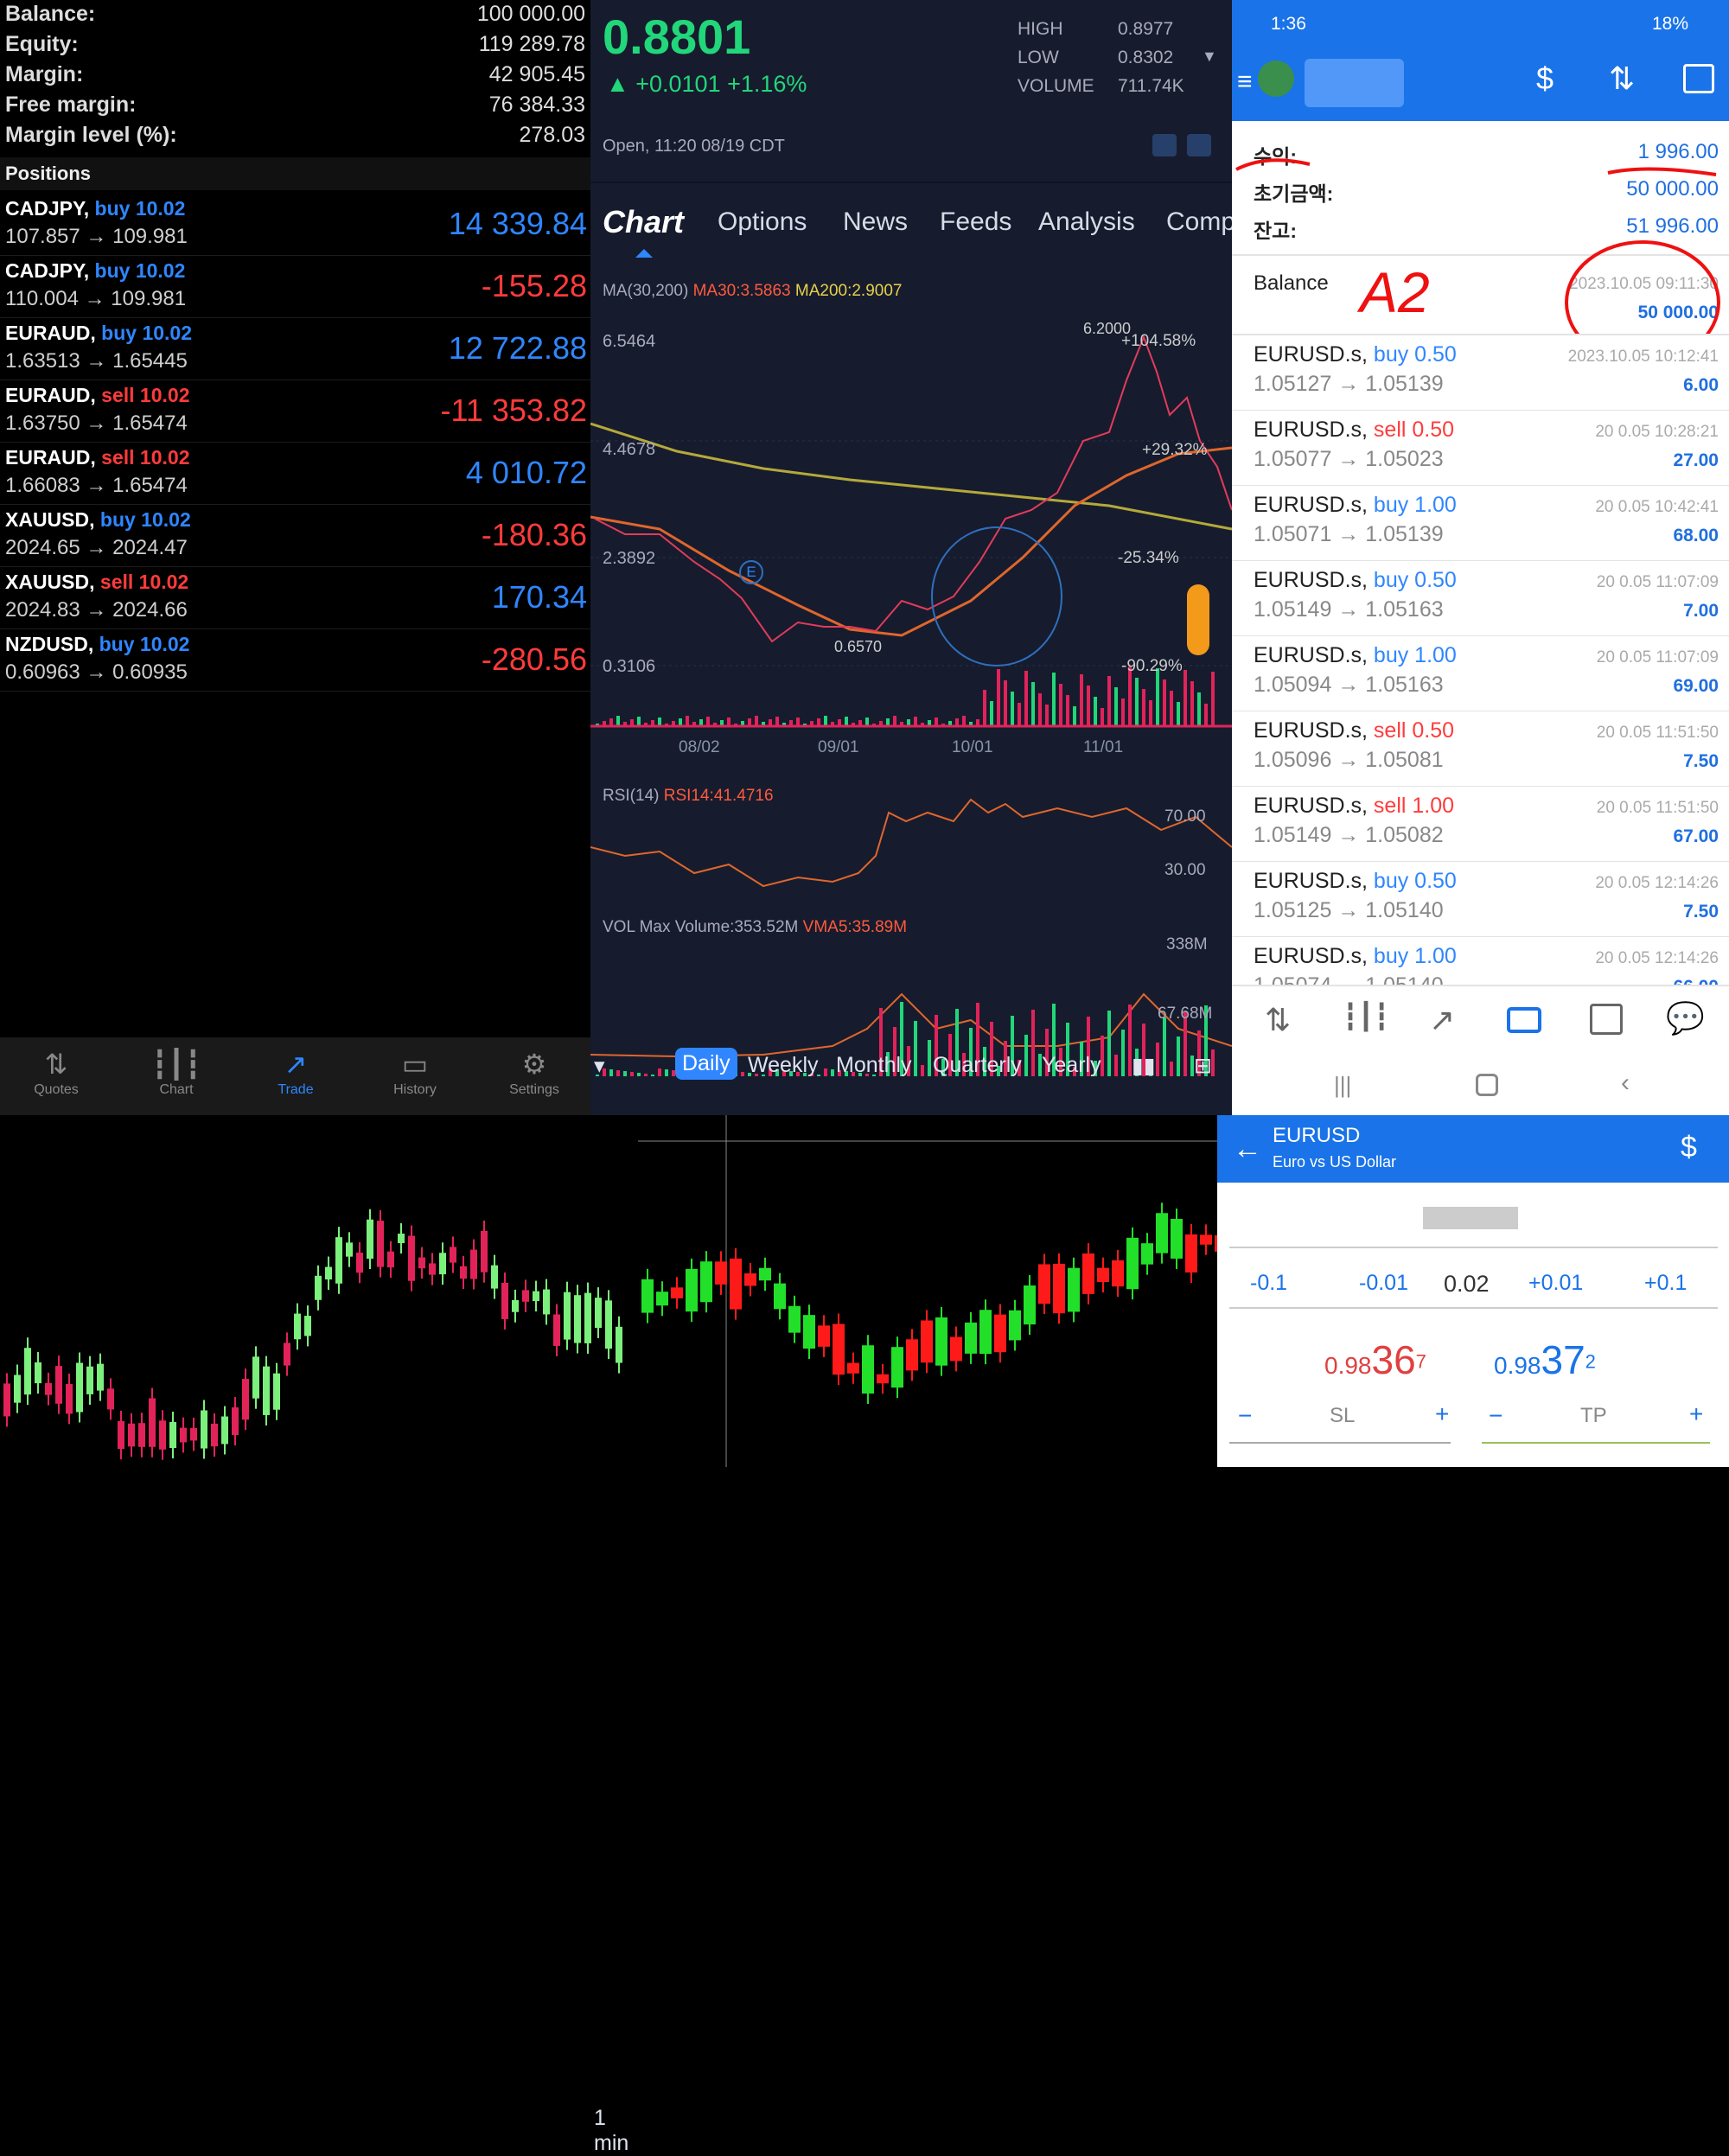 Image resolution: width=1729 pixels, height=2156 pixels. I want to click on chat-icon: 💬, so click(1686, 1018).